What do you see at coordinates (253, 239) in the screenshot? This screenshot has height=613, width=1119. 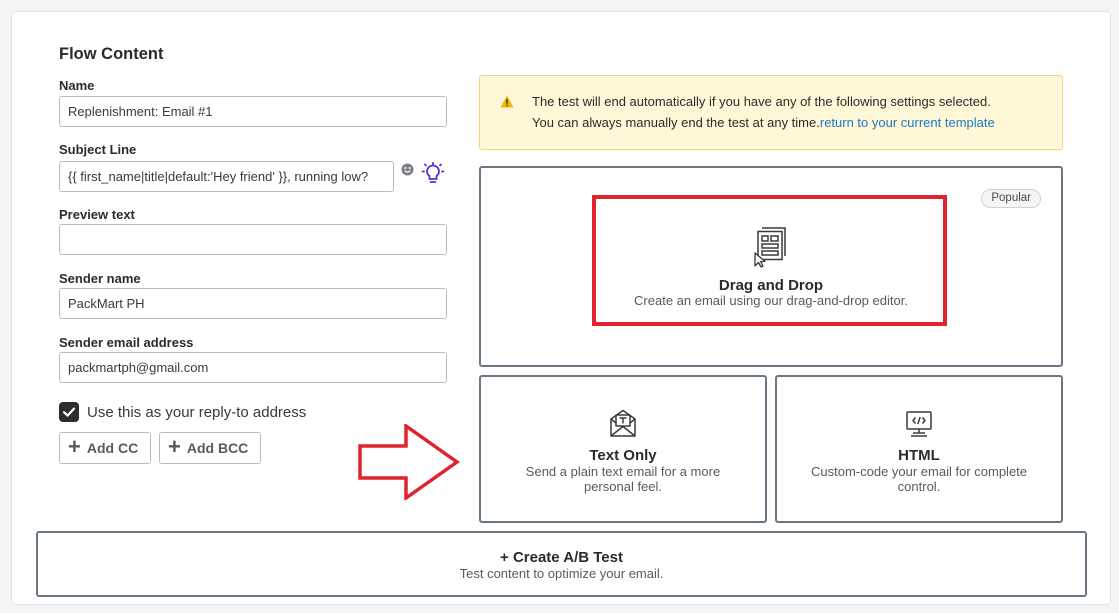 I see `preview-text-input` at bounding box center [253, 239].